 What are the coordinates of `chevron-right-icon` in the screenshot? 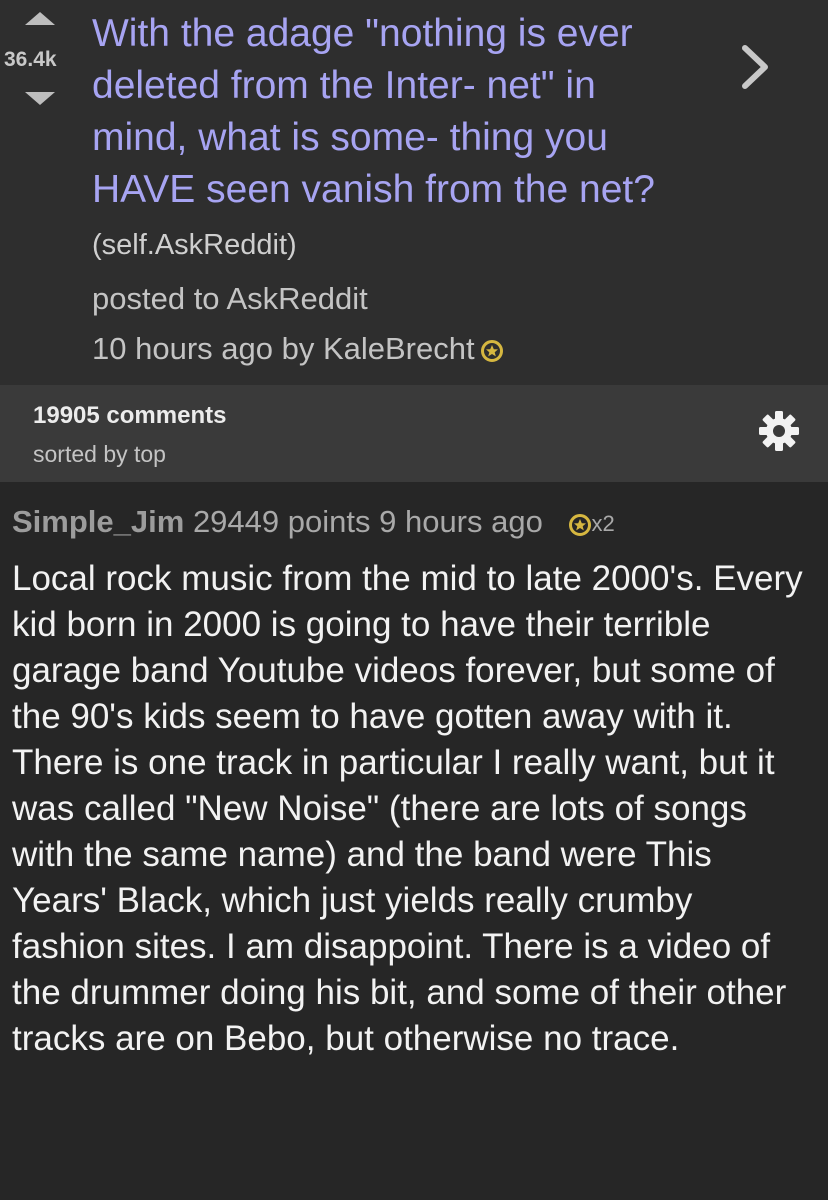 It's located at (755, 67).